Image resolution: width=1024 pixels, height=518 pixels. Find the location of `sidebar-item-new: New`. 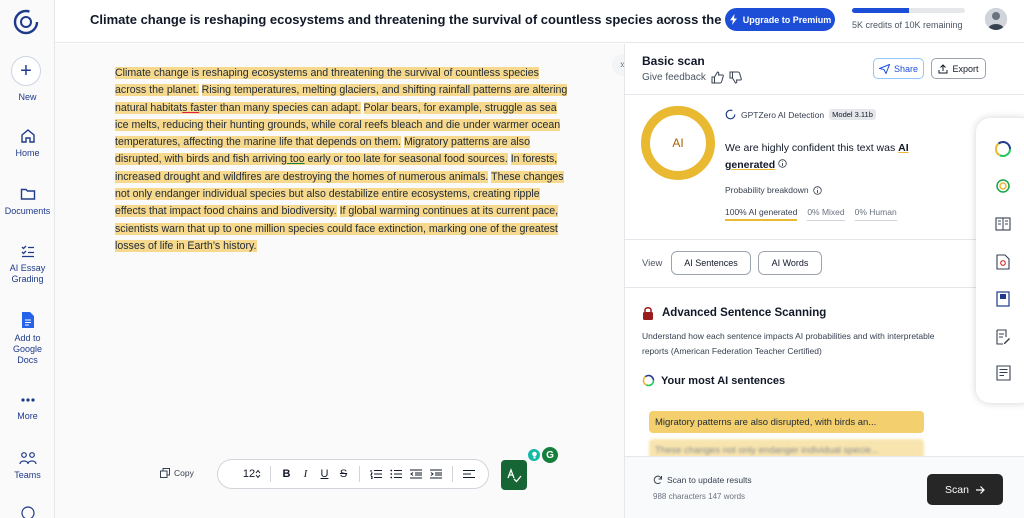

sidebar-item-new: New is located at coordinates (27, 97).